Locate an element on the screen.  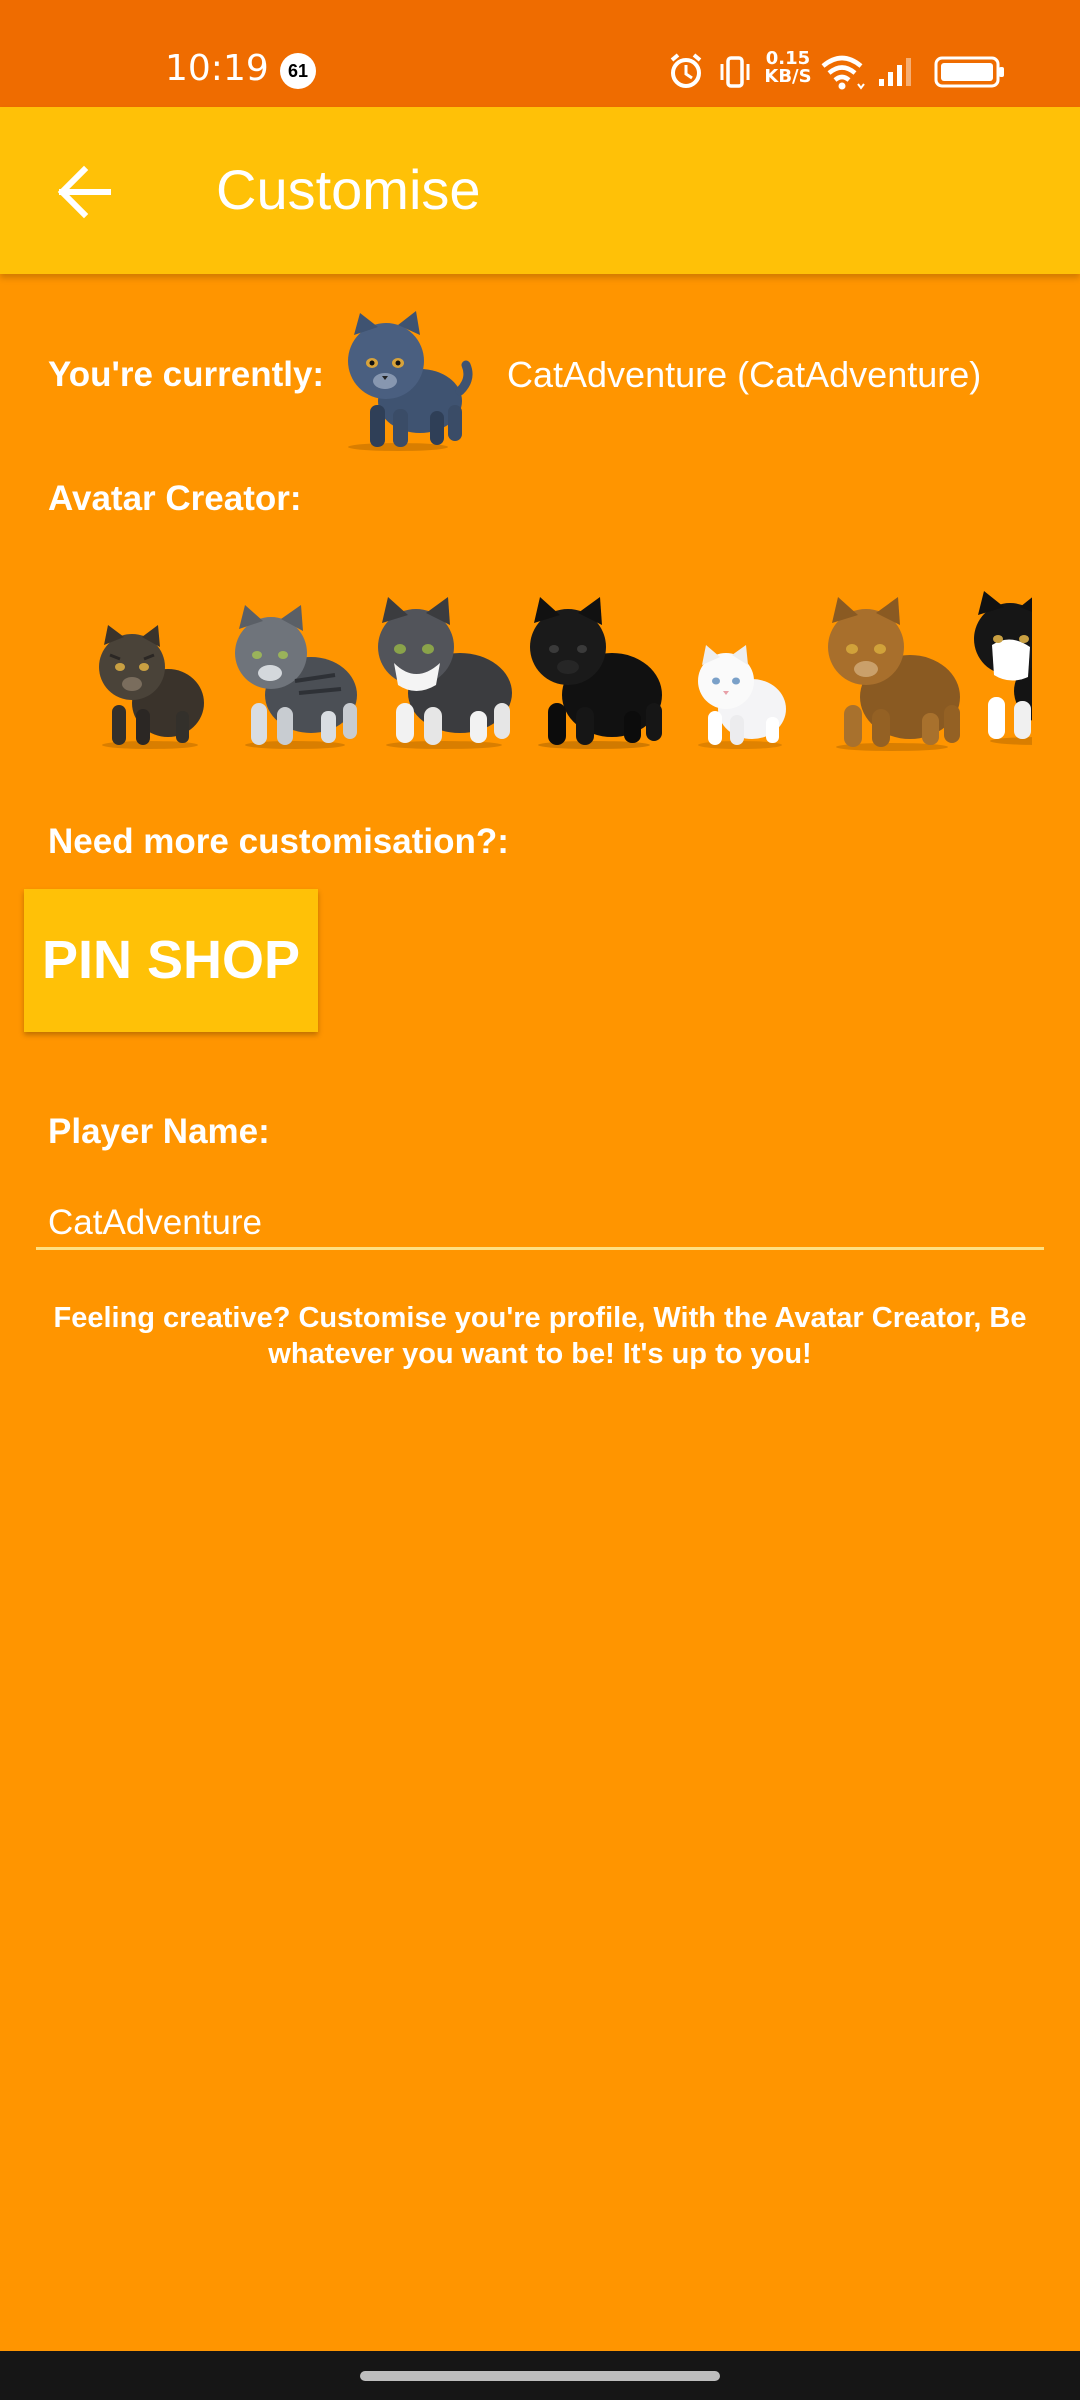
status-icons is located at coordinates (837, 71).